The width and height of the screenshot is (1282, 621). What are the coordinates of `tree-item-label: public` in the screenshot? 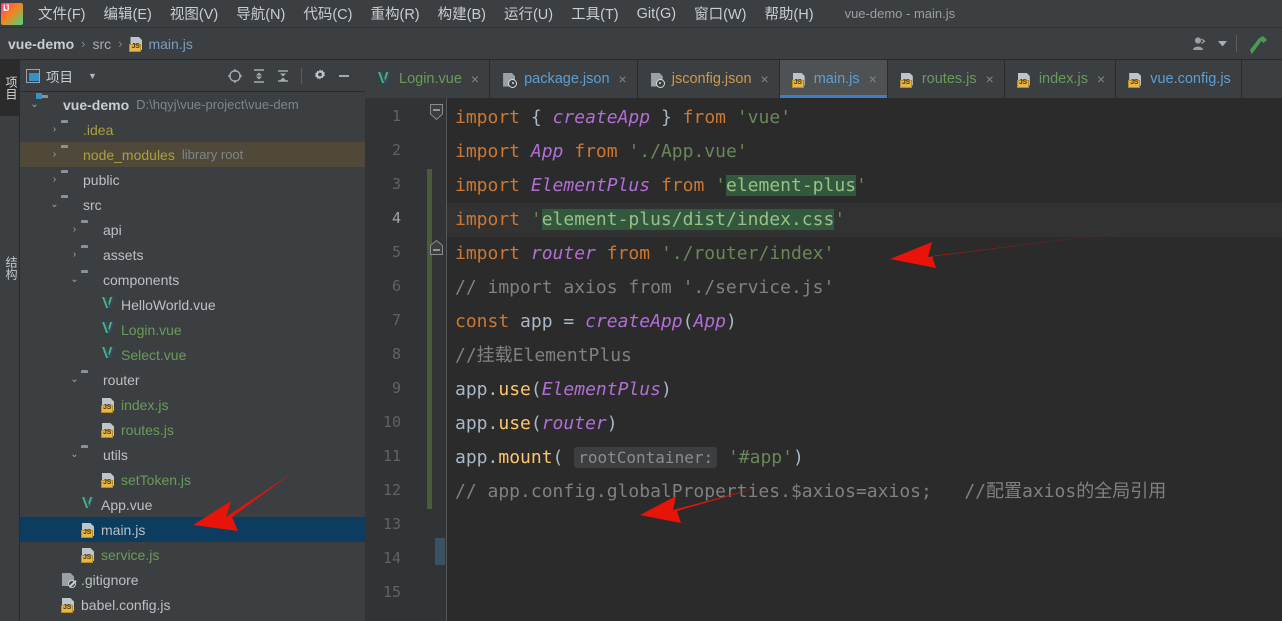 It's located at (101, 179).